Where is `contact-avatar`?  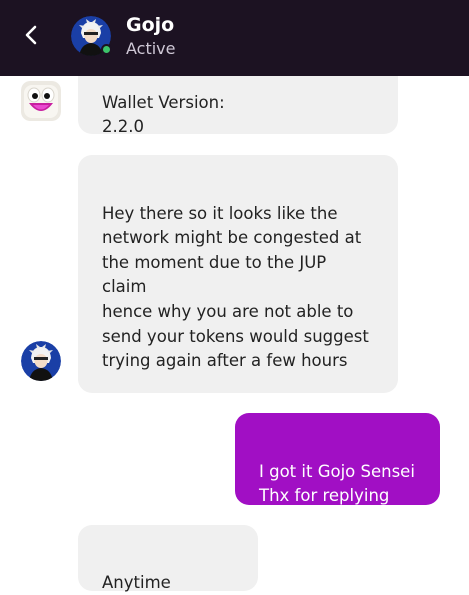
contact-avatar is located at coordinates (41, 361).